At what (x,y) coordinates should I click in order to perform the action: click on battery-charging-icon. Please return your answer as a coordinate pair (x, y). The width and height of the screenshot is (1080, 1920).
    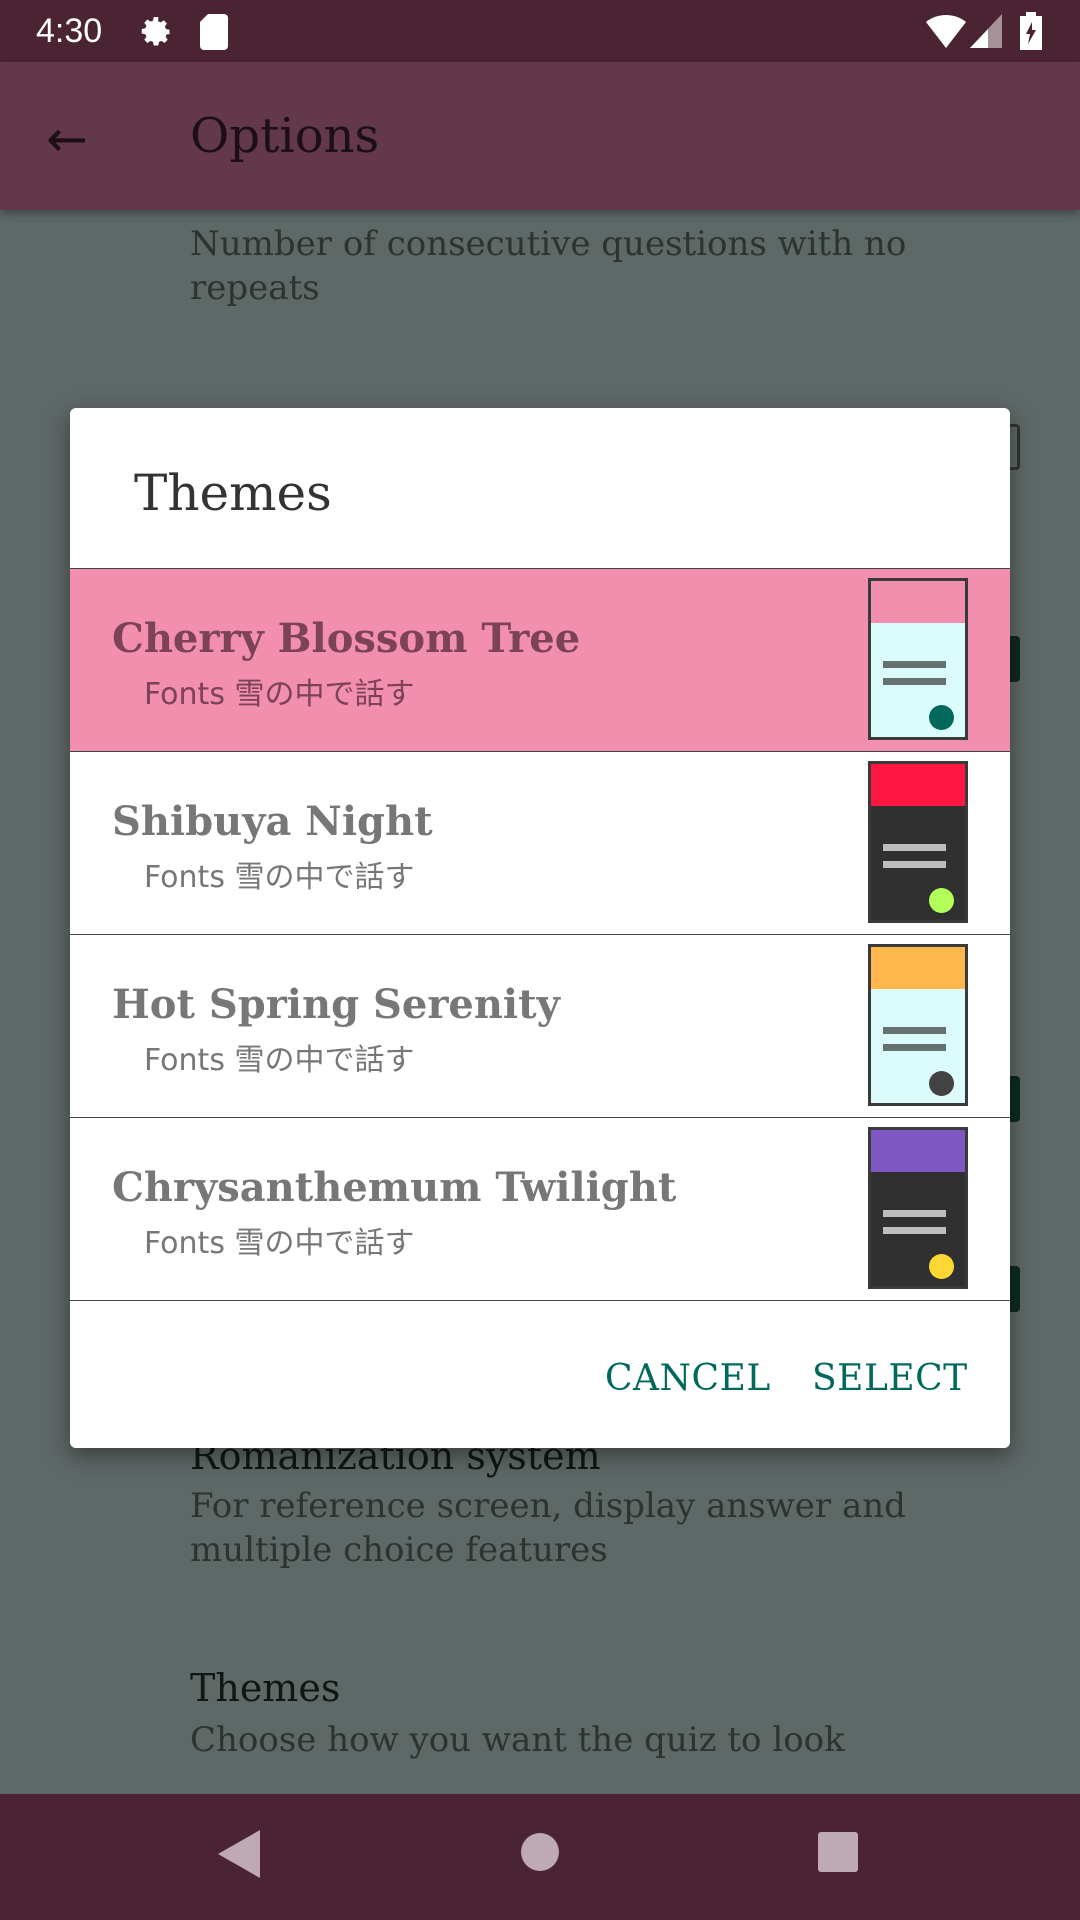
    Looking at the image, I should click on (1031, 31).